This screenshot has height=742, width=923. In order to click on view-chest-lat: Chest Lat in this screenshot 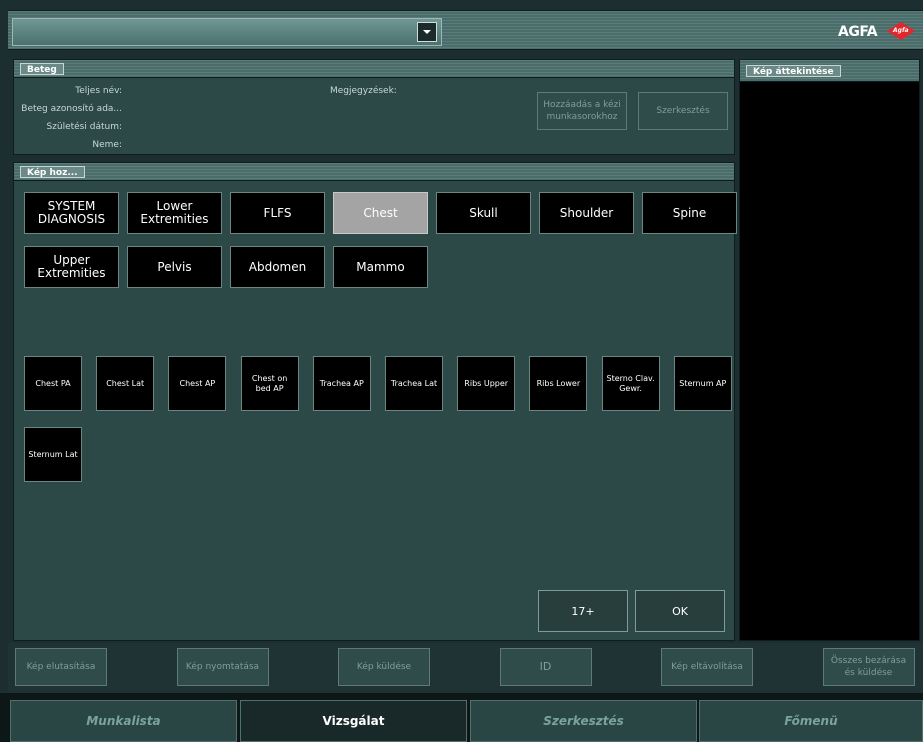, I will do `click(125, 383)`.